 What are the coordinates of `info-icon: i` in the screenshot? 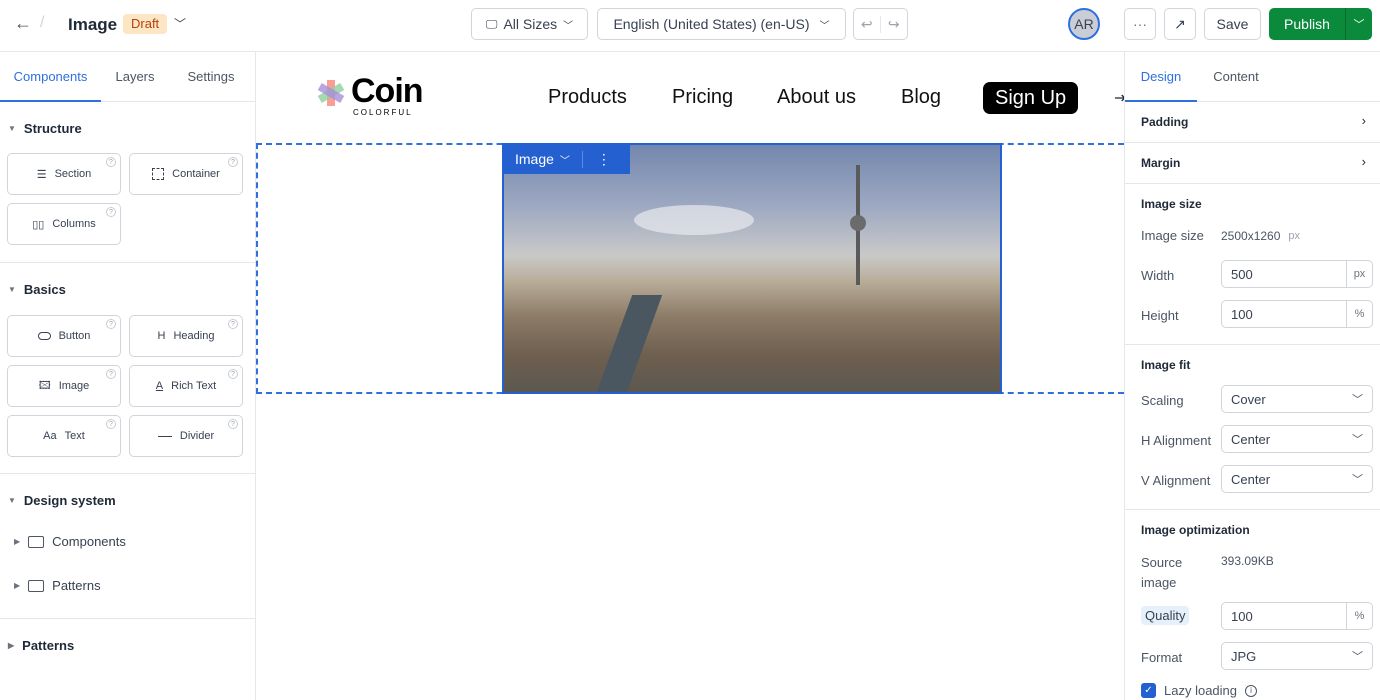 It's located at (1251, 690).